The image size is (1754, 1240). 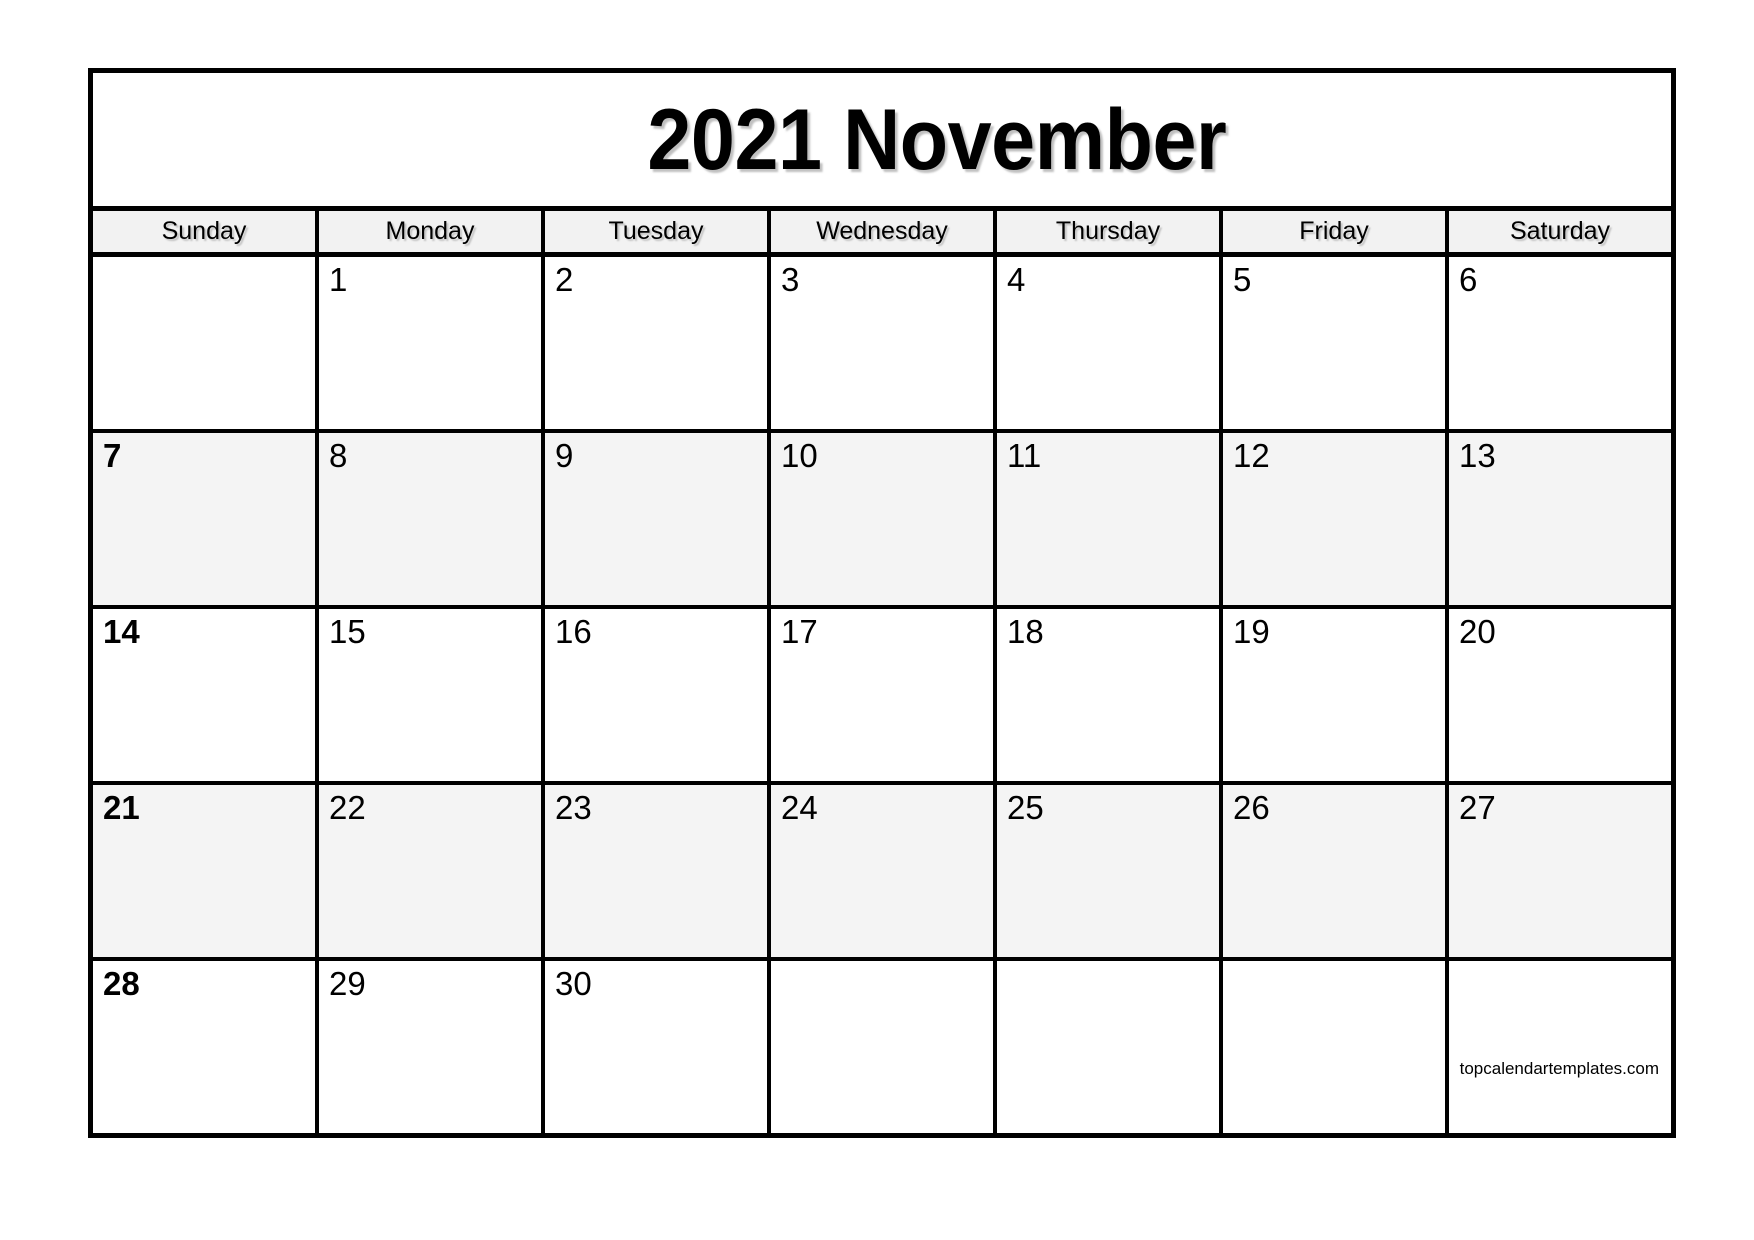 I want to click on weekday-header-friday: Friday, so click(x=1336, y=231).